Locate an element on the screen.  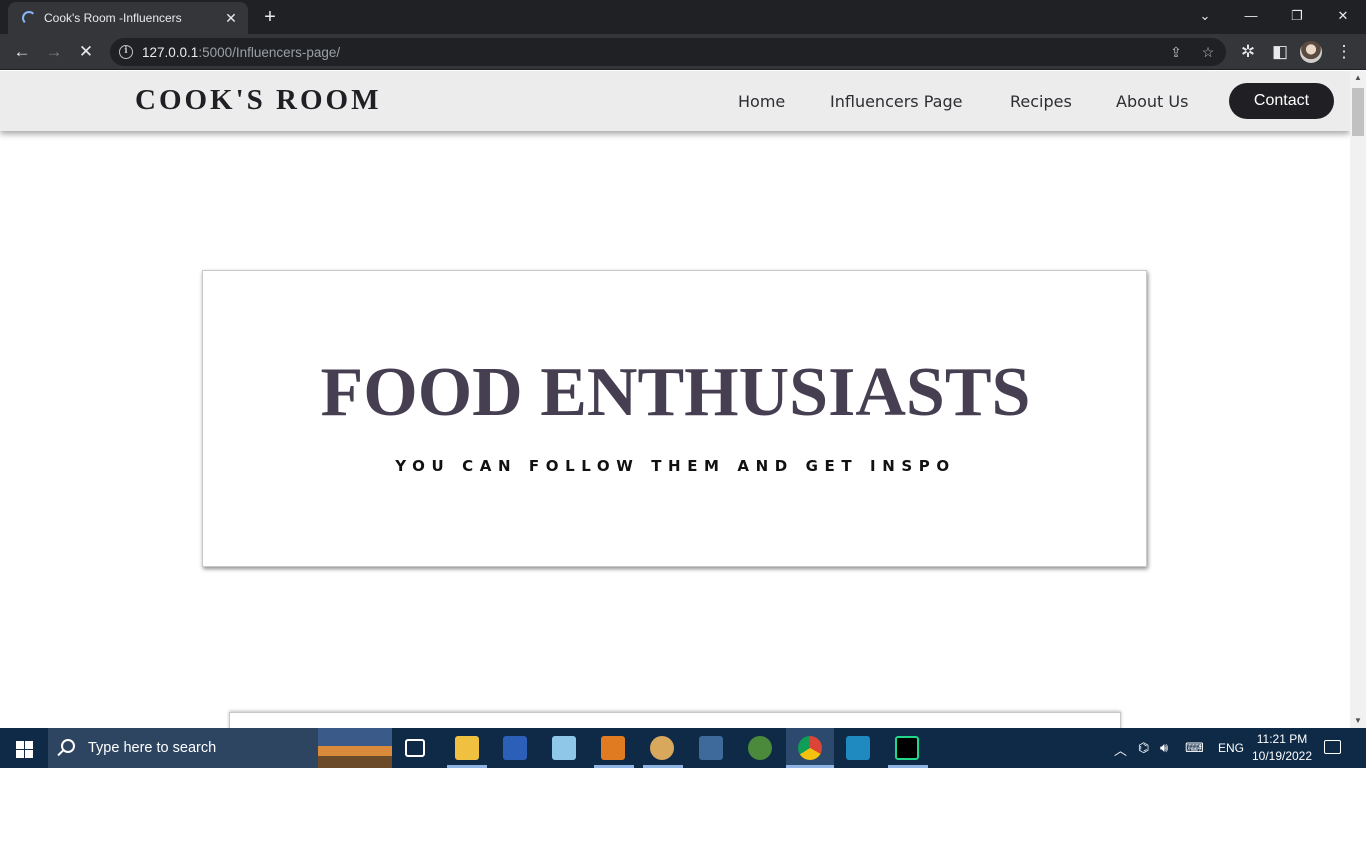
bookmark-star-icon: ☆ is located at coordinates (1208, 52).